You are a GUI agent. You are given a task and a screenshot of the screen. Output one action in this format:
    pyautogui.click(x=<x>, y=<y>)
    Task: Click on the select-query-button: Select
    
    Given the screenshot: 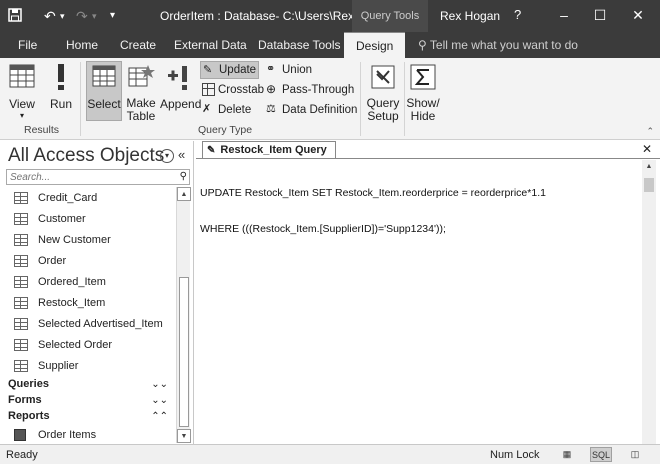 What is the action you would take?
    pyautogui.click(x=104, y=91)
    